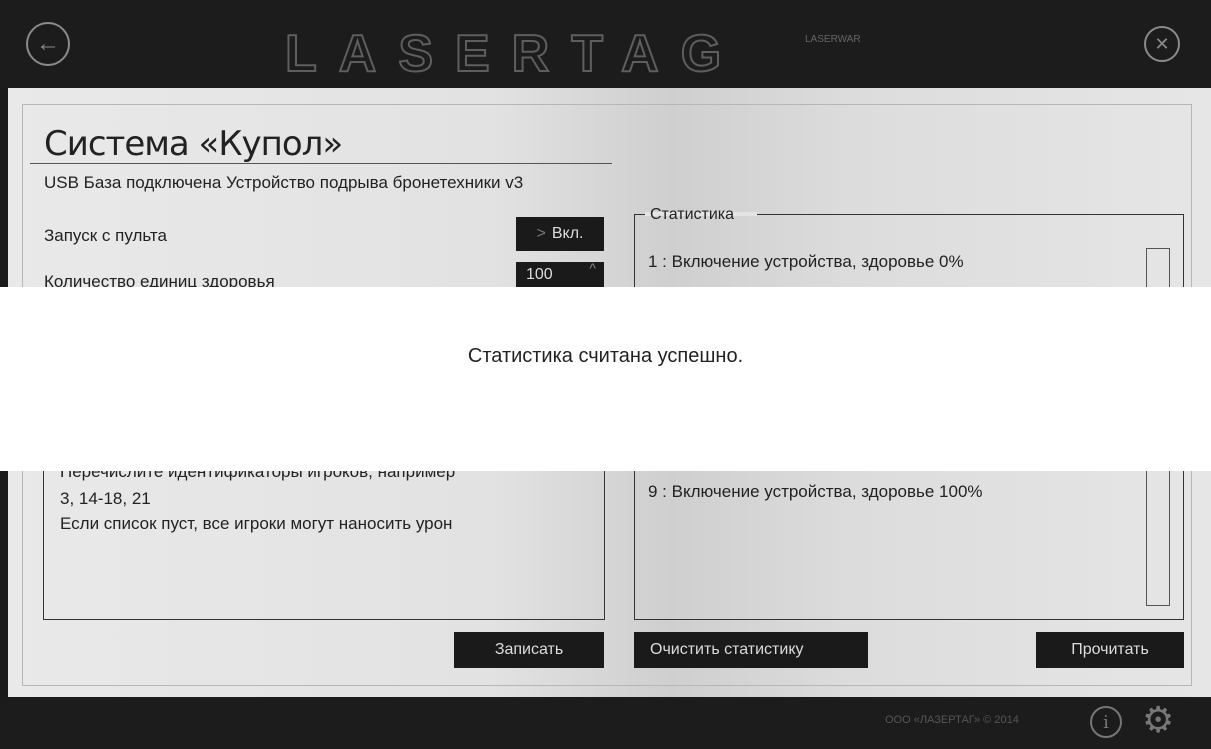 This screenshot has height=749, width=1211. I want to click on gear-icon: ⚙, so click(1158, 720).